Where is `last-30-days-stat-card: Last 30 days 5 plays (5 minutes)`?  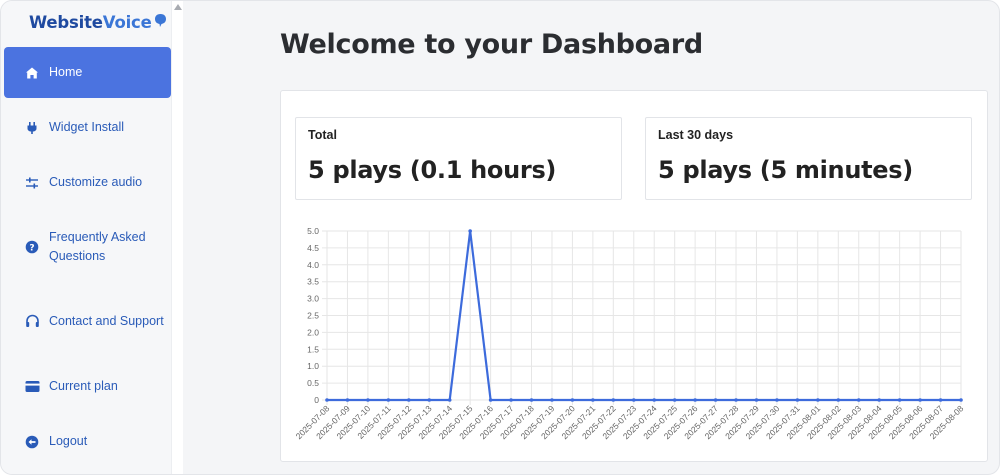 last-30-days-stat-card: Last 30 days 5 plays (5 minutes) is located at coordinates (808, 158).